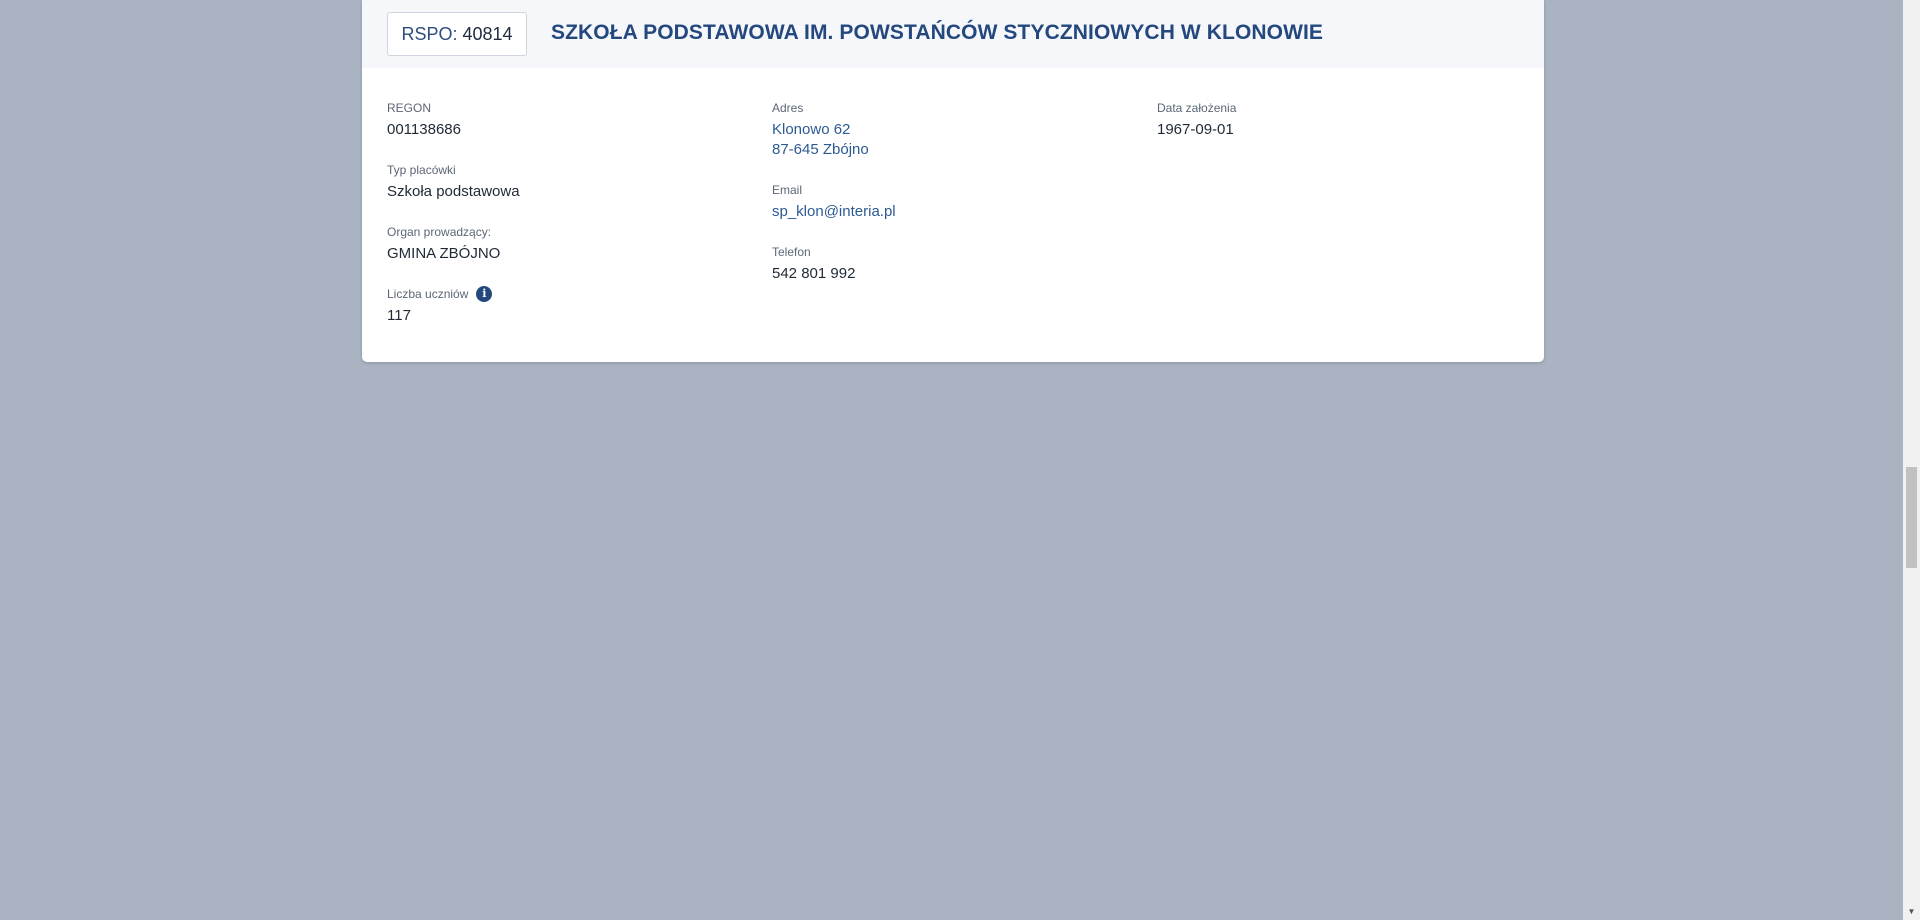  I want to click on address-field: Adres Klonowo 62 87-645 Zbójno, so click(834, 130).